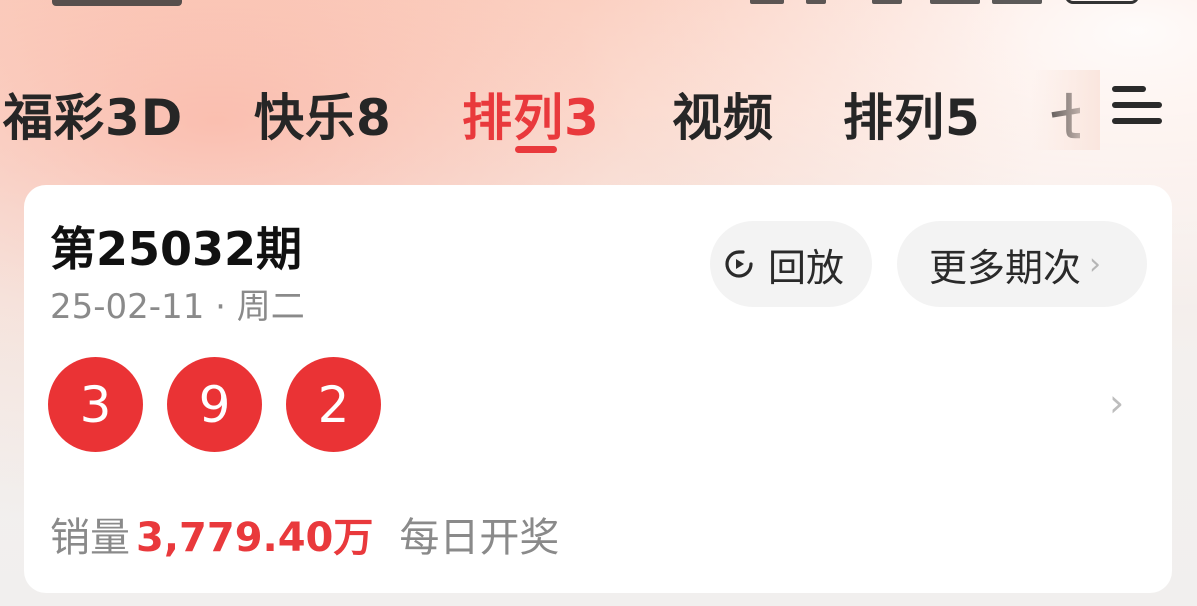  Describe the element at coordinates (536, 149) in the screenshot. I see `active-tab-indicator` at that location.